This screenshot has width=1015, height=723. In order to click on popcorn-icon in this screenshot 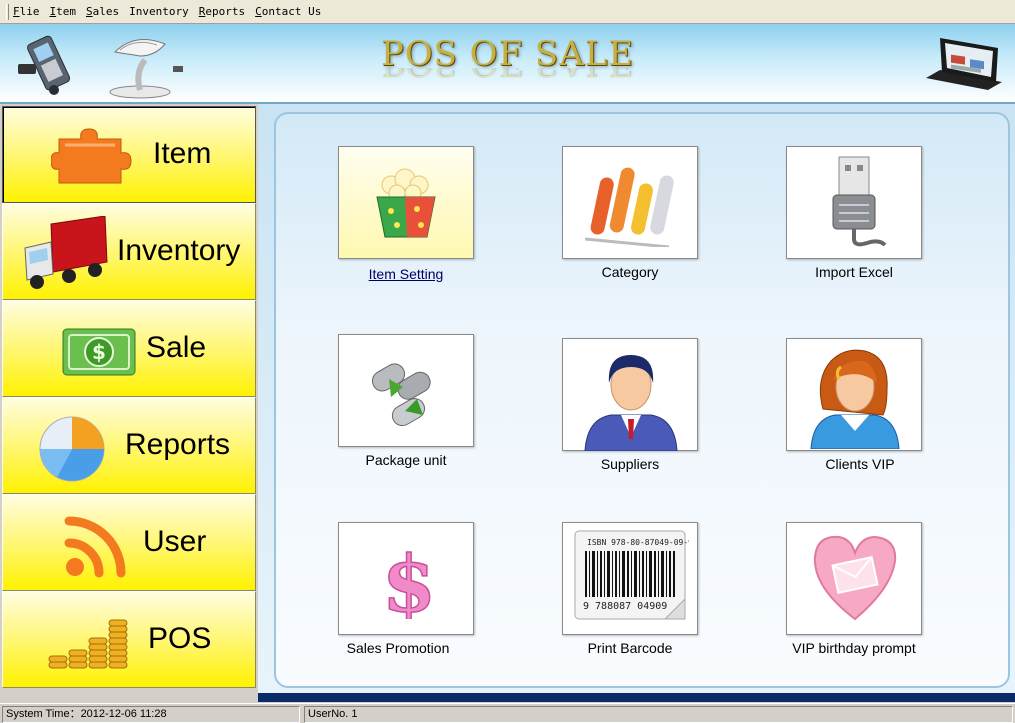, I will do `click(406, 203)`.